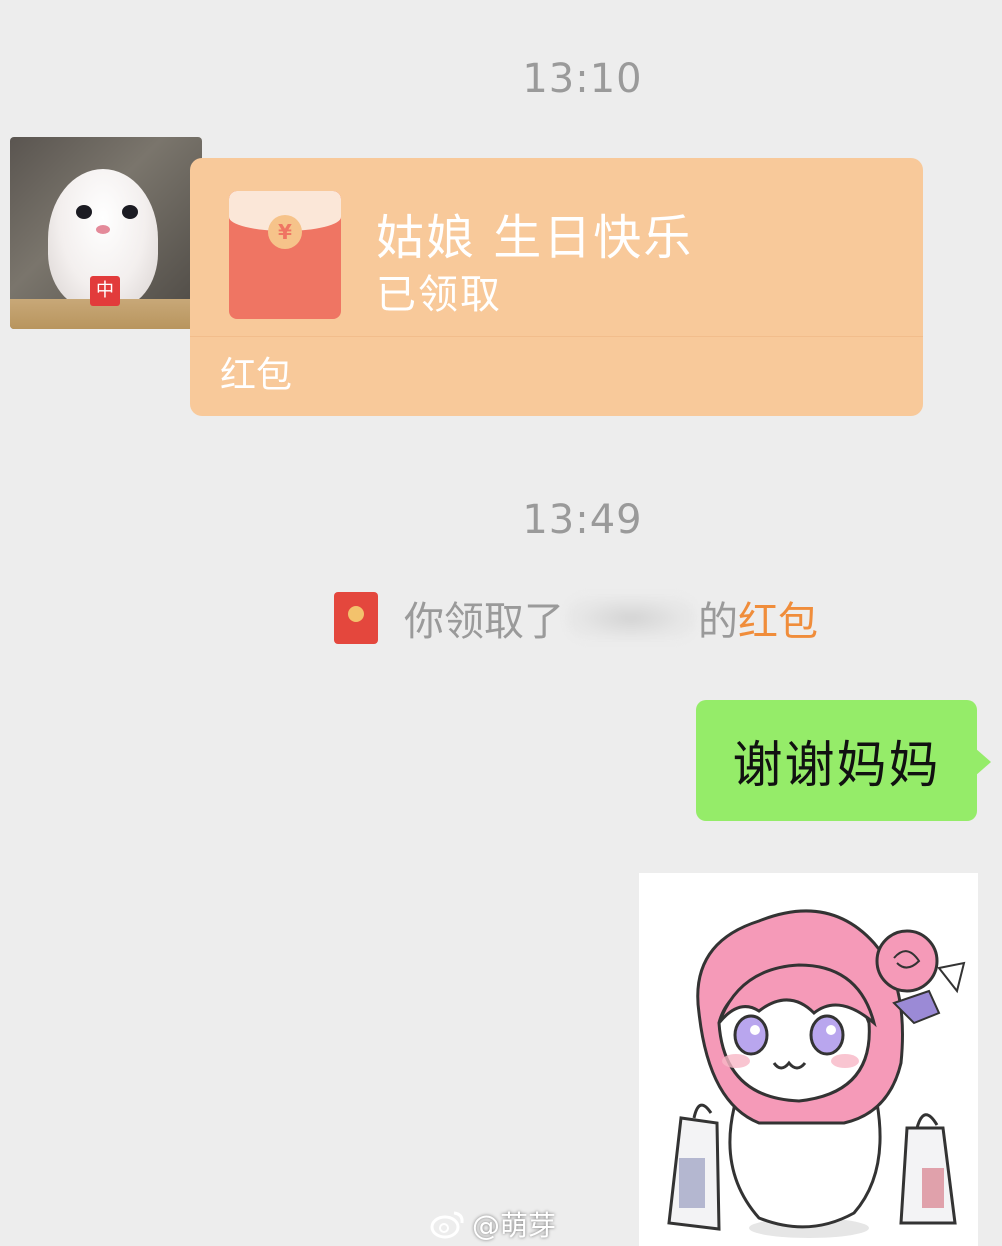 This screenshot has width=1002, height=1246. I want to click on watermark: @萌芽, so click(493, 1224).